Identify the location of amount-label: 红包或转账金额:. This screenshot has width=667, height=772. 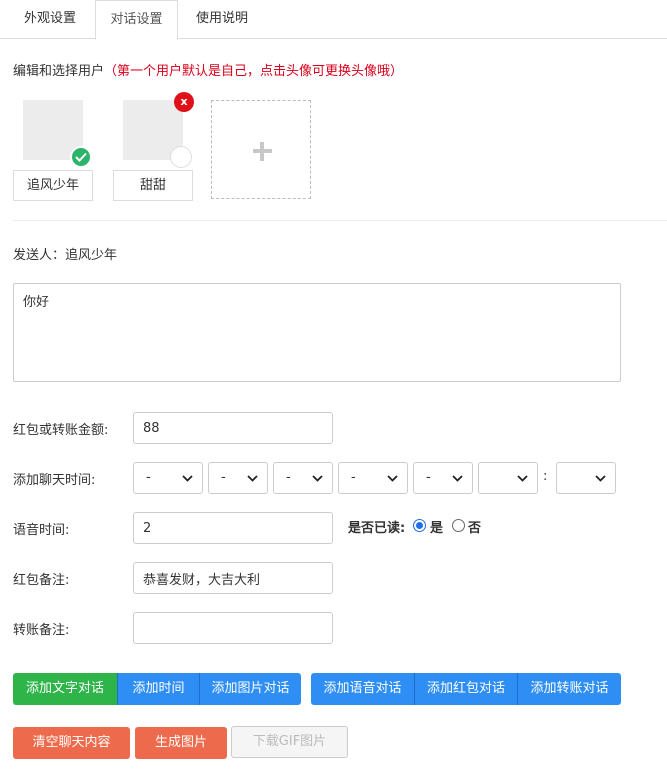
(61, 430).